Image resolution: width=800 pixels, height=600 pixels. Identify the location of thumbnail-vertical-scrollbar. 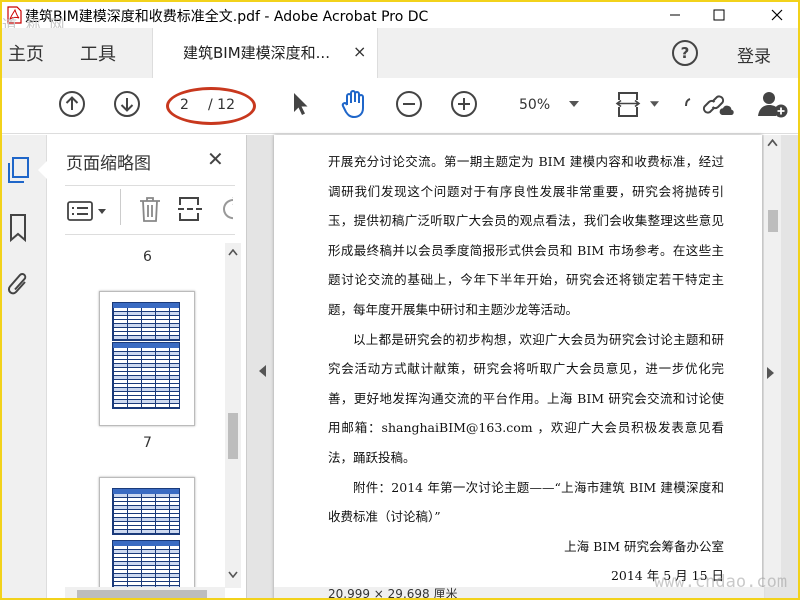
(233, 415).